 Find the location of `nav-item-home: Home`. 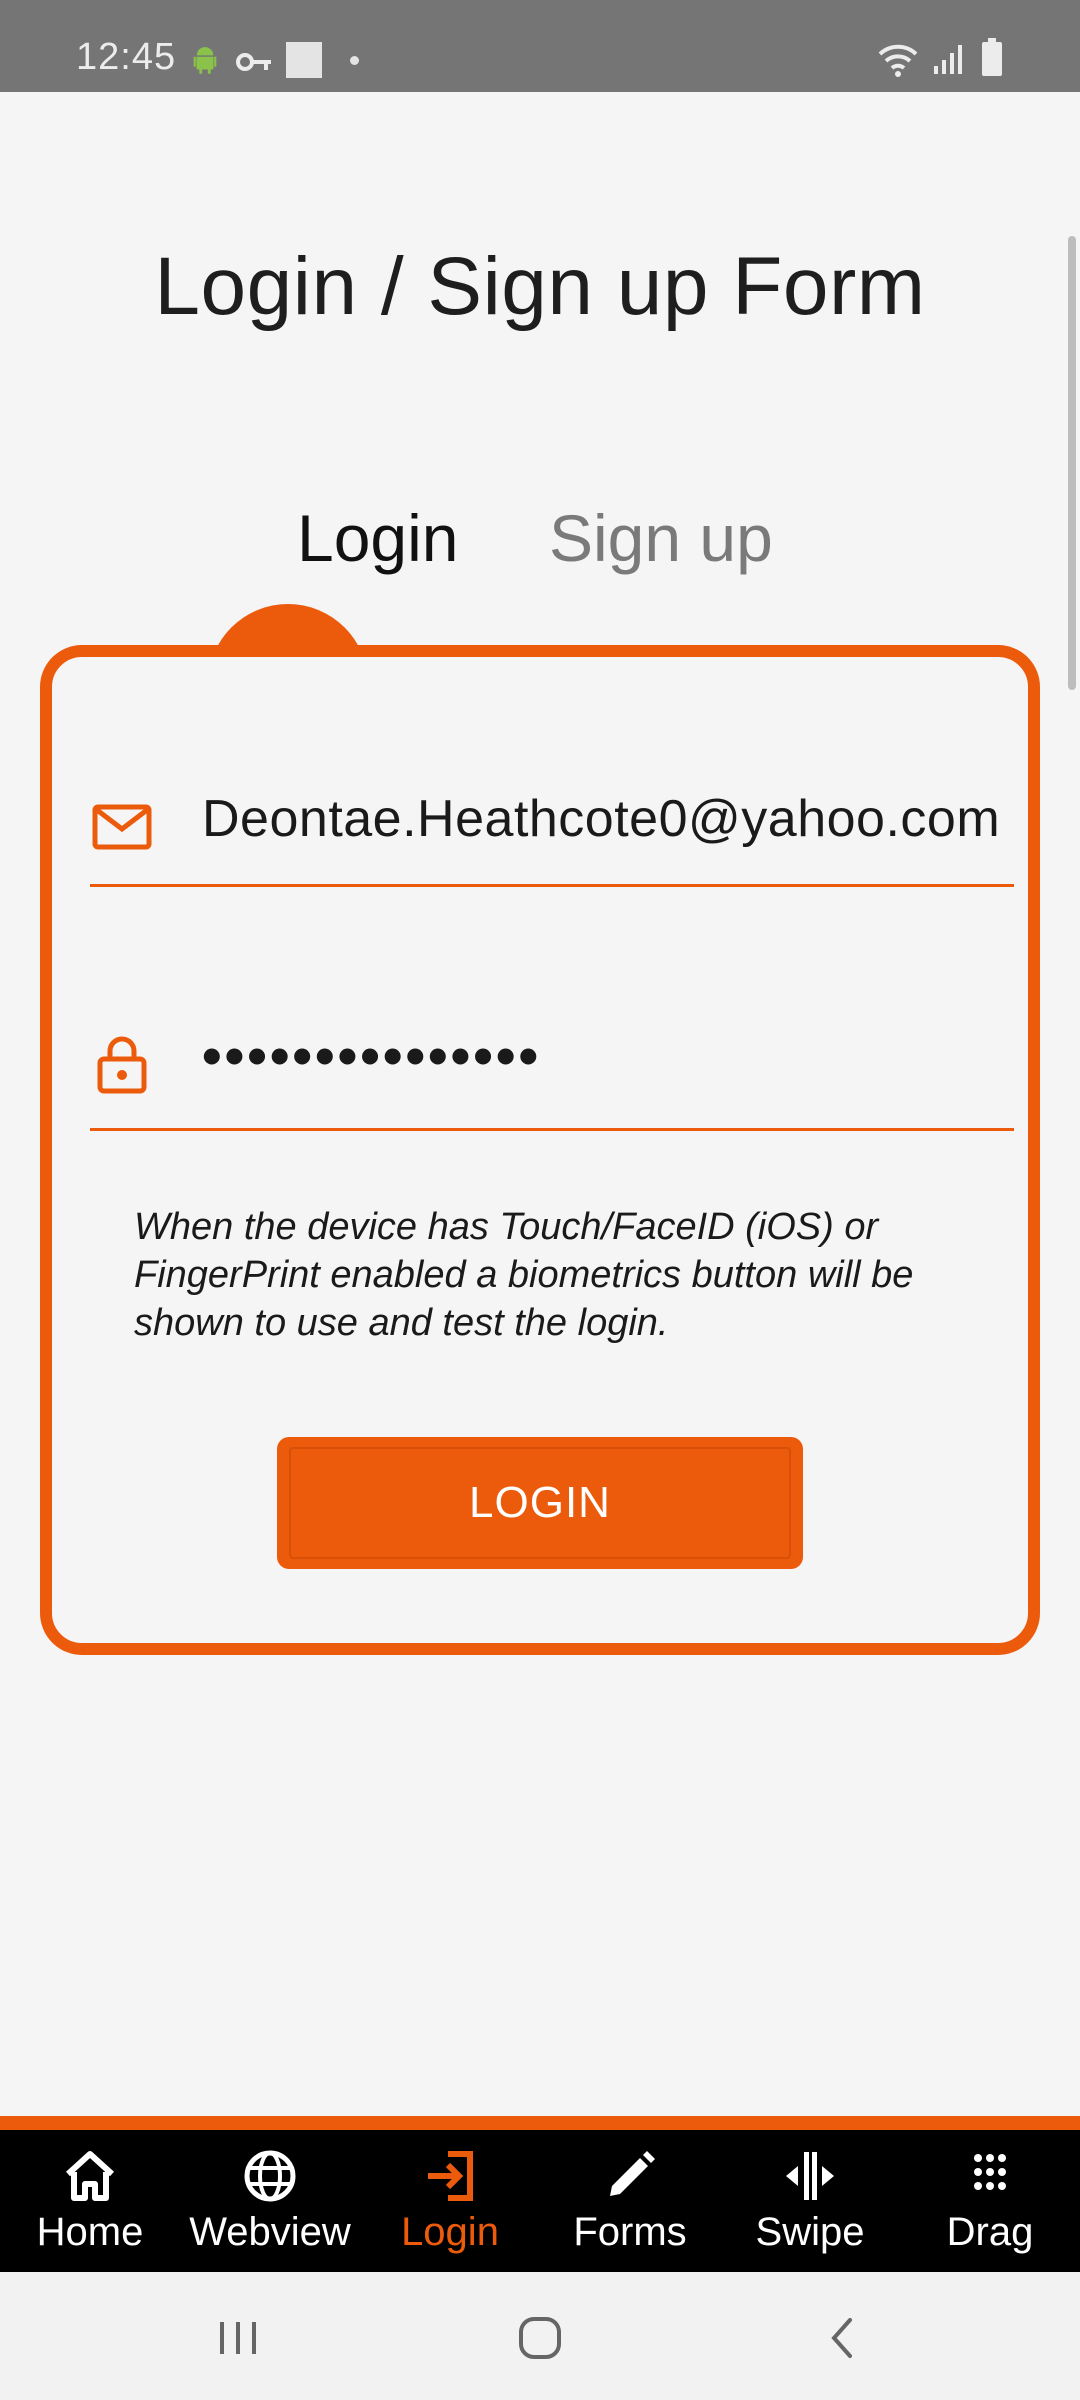

nav-item-home: Home is located at coordinates (90, 2201).